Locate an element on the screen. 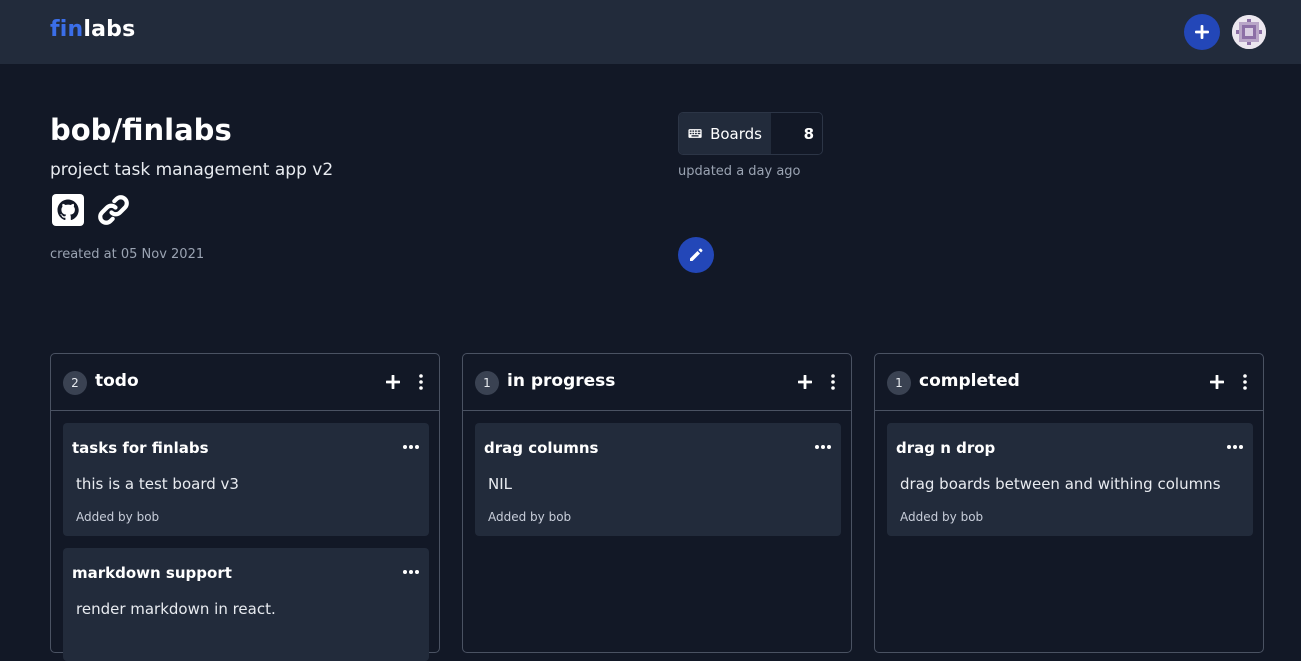 The height and width of the screenshot is (661, 1301). link-icon is located at coordinates (113, 210).